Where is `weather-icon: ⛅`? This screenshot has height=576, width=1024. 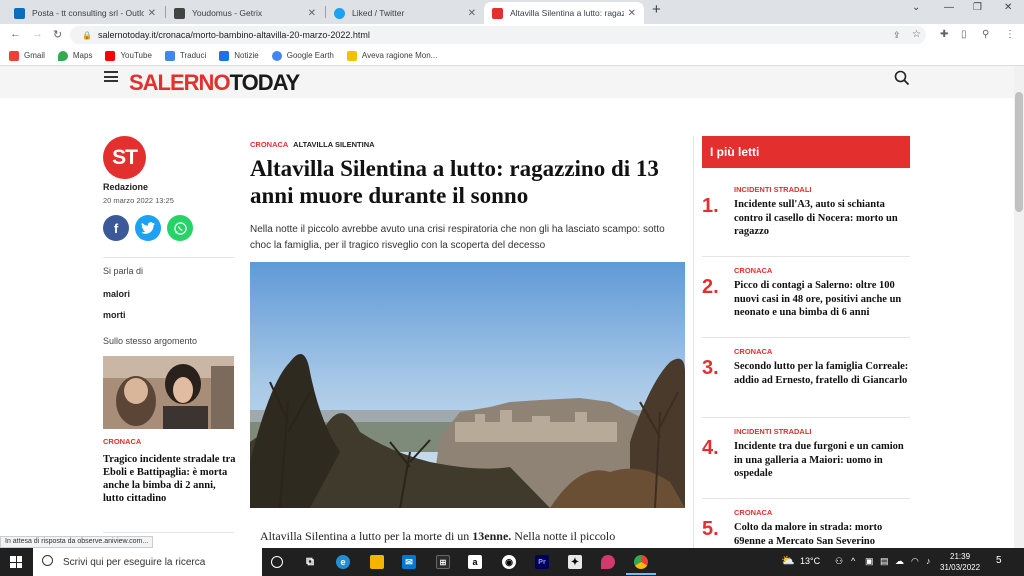
weather-icon: ⛅ is located at coordinates (788, 560).